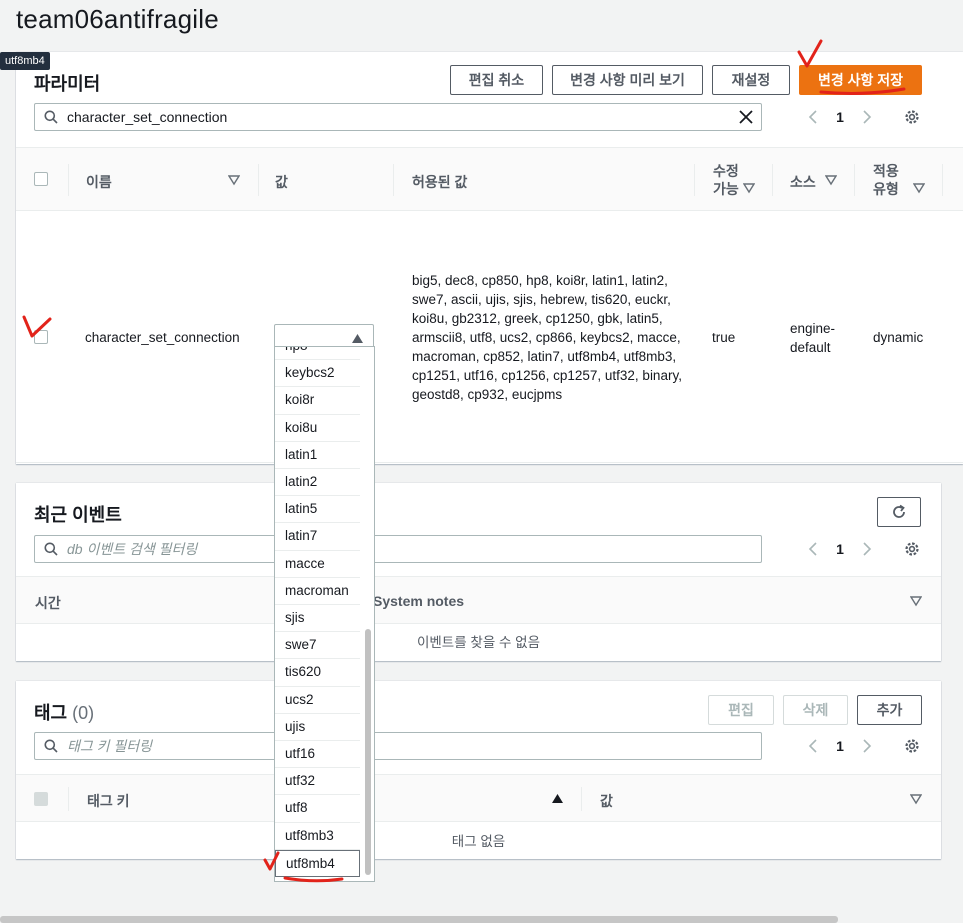 The width and height of the screenshot is (963, 923). I want to click on dropdown-option: utf16, so click(317, 755).